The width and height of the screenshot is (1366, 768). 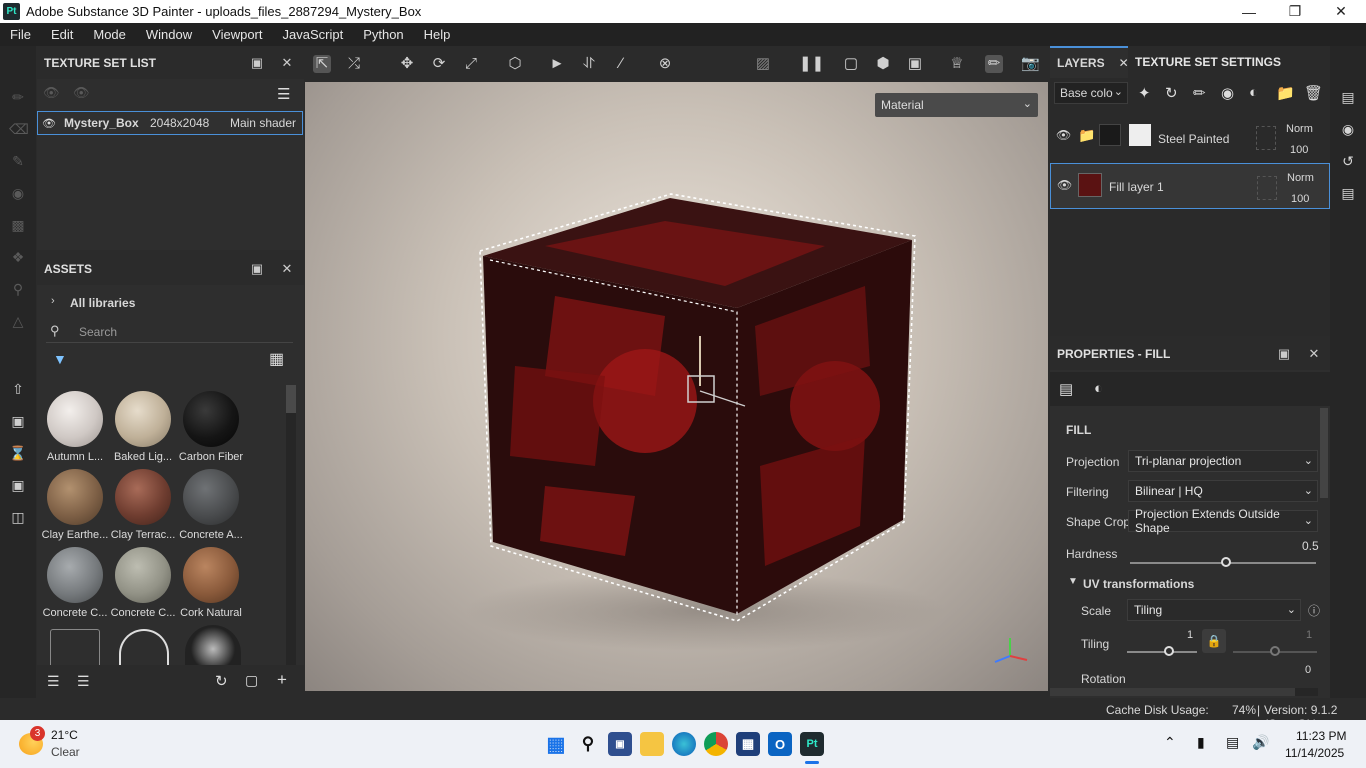 What do you see at coordinates (1162, 652) in the screenshot?
I see `tiling-slider-u` at bounding box center [1162, 652].